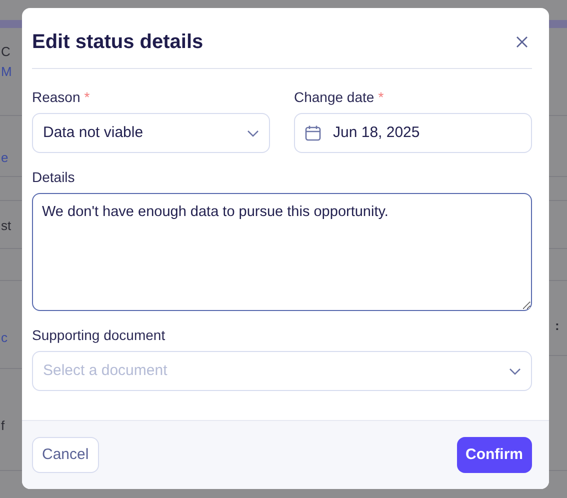  What do you see at coordinates (3, 426) in the screenshot?
I see `background-text: f` at bounding box center [3, 426].